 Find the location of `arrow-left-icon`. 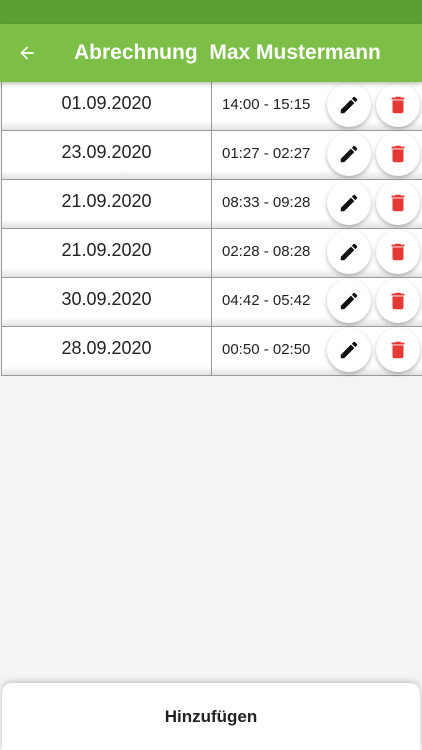

arrow-left-icon is located at coordinates (27, 53).